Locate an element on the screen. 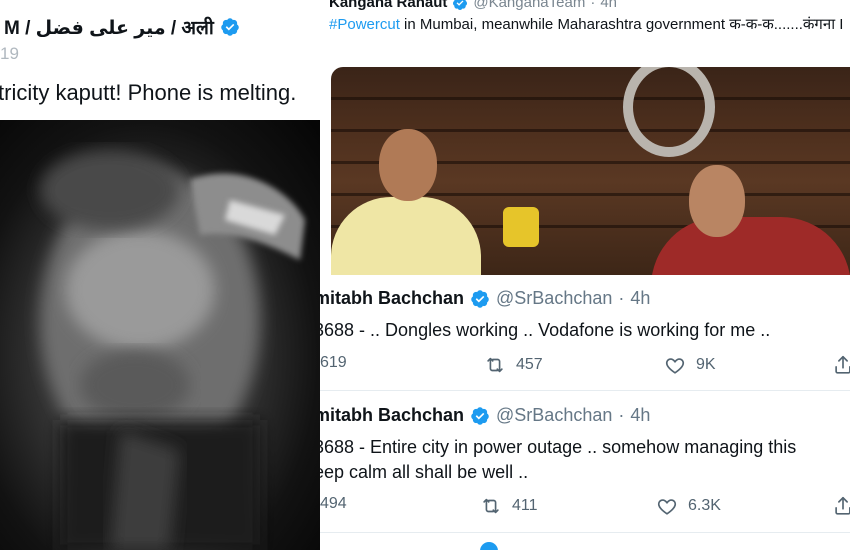  wall-logo is located at coordinates (669, 112).